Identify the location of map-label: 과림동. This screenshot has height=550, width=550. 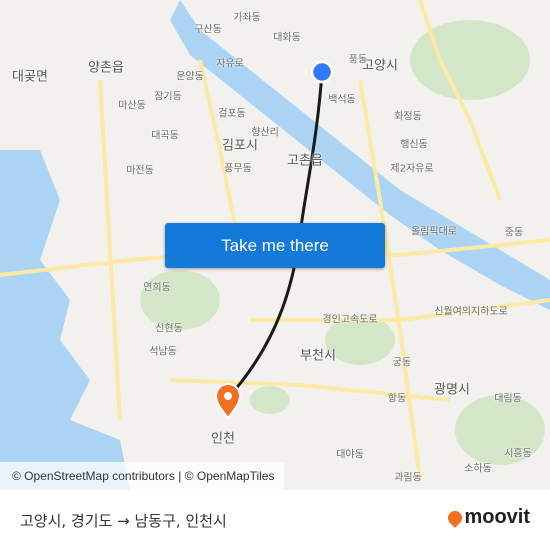
(408, 478).